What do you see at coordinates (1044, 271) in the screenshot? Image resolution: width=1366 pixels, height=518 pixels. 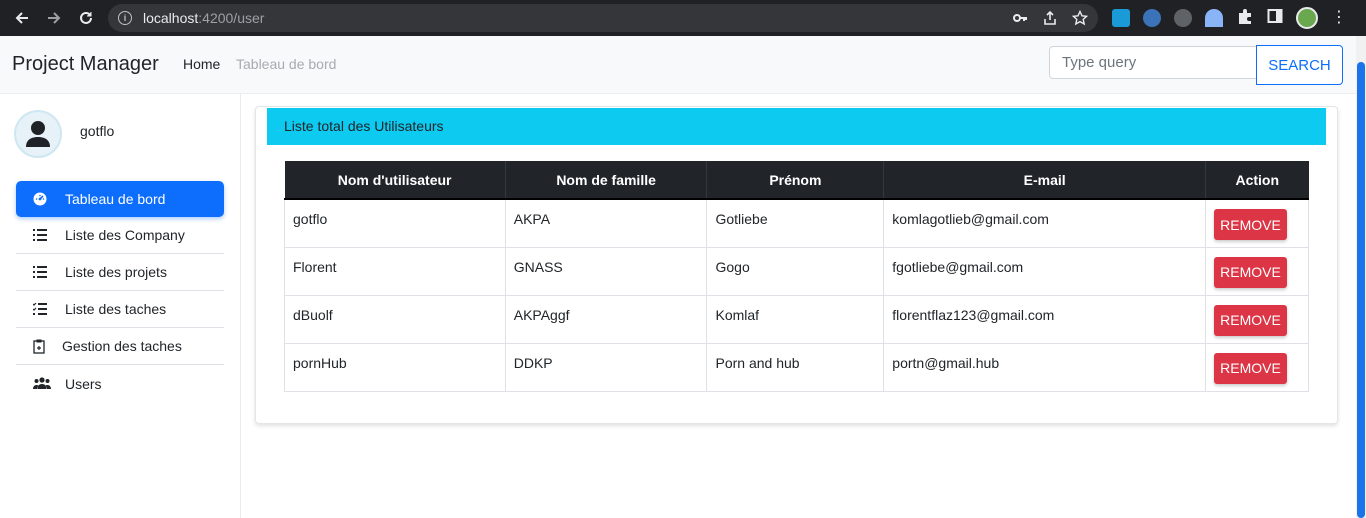 I see `cell-email: fgotliebe@gmail.com` at bounding box center [1044, 271].